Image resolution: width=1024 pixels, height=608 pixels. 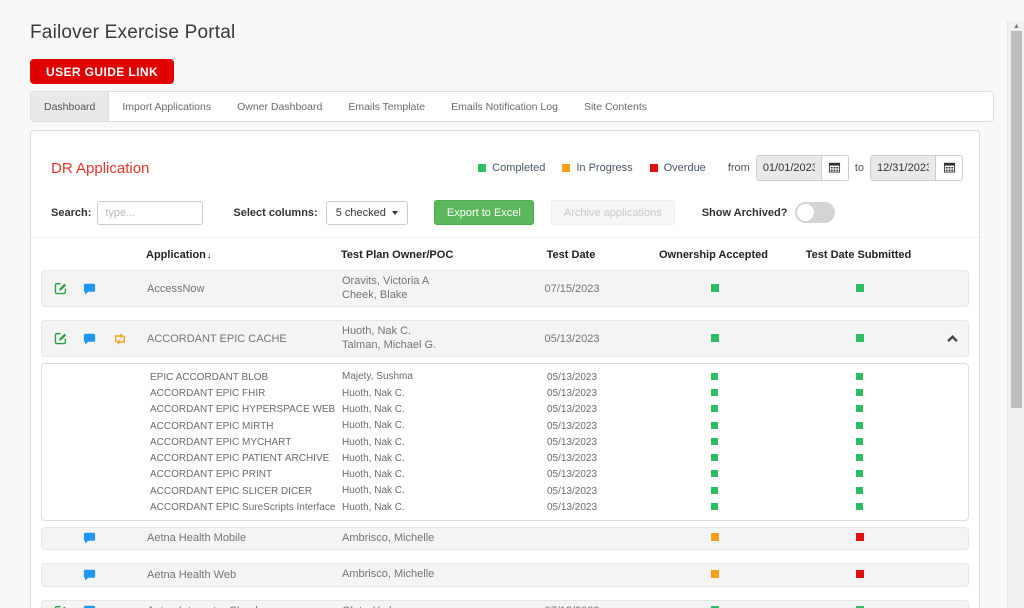 I want to click on test-plan-owner: Huoth, Nak C. Talman, Michael G., so click(x=422, y=338).